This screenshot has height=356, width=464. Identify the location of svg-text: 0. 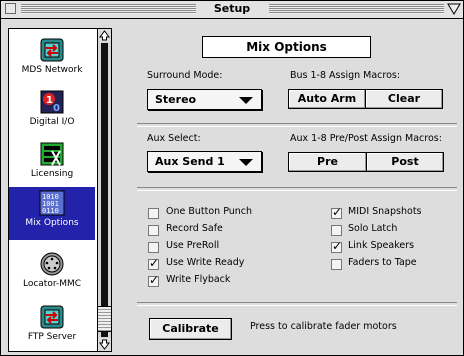
(56, 108).